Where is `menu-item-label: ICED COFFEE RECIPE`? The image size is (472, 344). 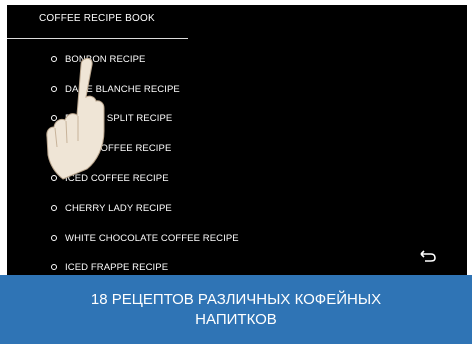
menu-item-label: ICED COFFEE RECIPE is located at coordinates (117, 178).